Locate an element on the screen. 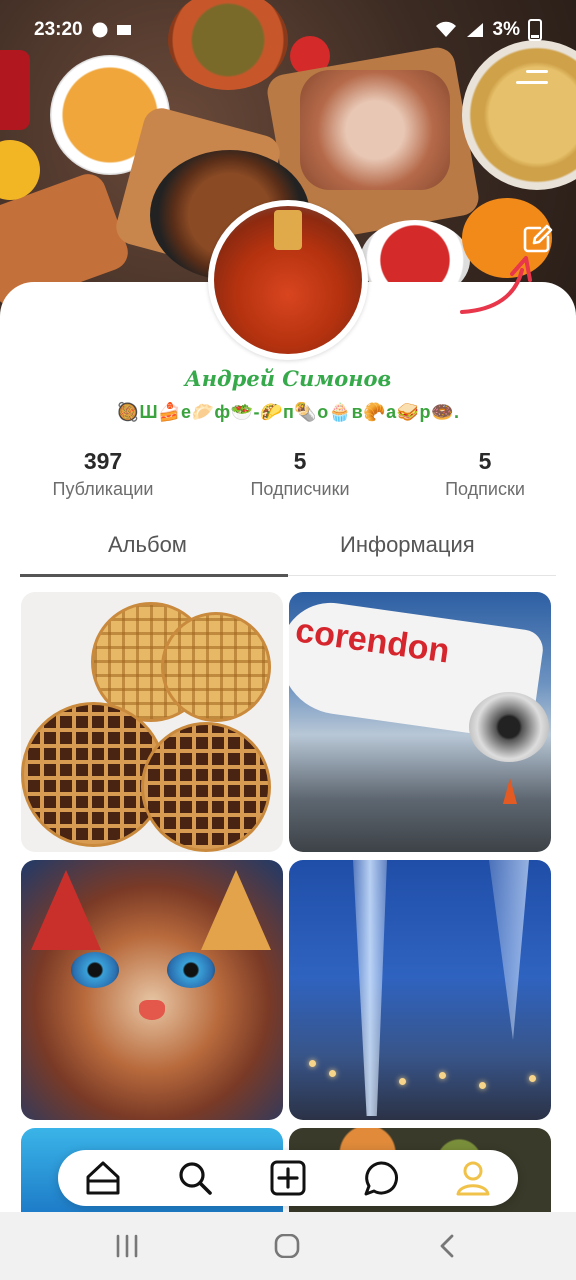 Image resolution: width=576 pixels, height=1280 pixels. add-post-icon is located at coordinates (288, 1178).